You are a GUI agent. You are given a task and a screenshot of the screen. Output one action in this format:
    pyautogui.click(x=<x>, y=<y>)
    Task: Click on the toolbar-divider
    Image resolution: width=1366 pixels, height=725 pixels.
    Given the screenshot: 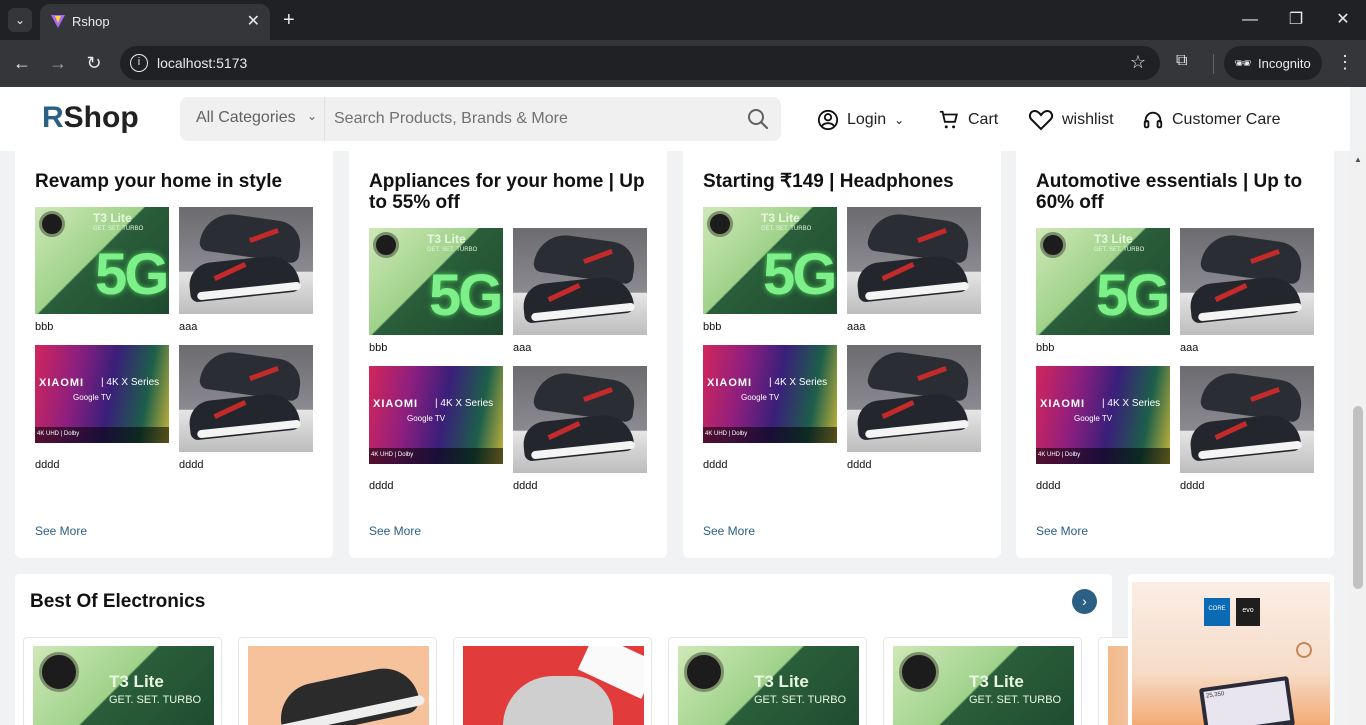 What is the action you would take?
    pyautogui.click(x=1213, y=64)
    